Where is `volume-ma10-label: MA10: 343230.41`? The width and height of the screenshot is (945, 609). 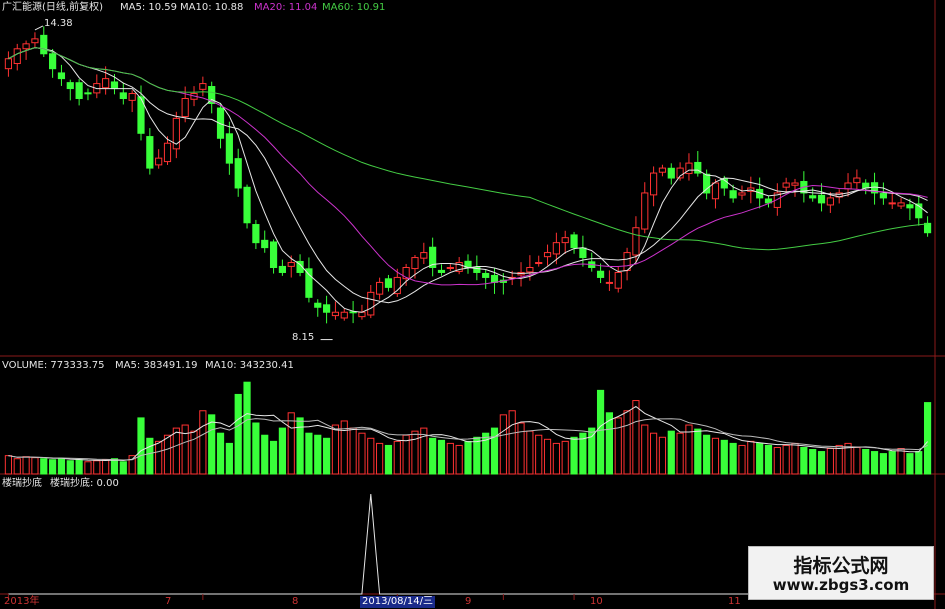
volume-ma10-label: MA10: 343230.41 is located at coordinates (249, 365).